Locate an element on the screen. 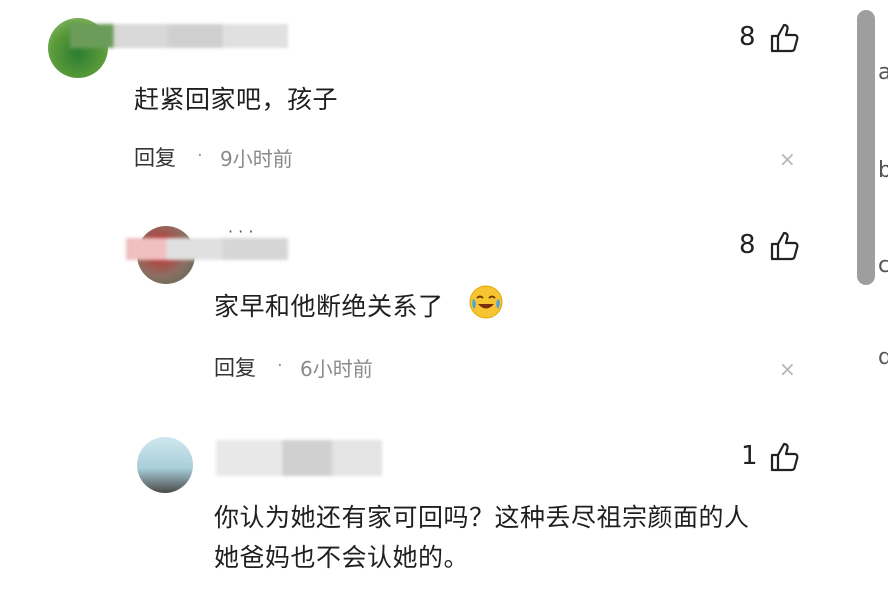 This screenshot has width=888, height=600. crying-laughing-emoji-icon is located at coordinates (486, 302).